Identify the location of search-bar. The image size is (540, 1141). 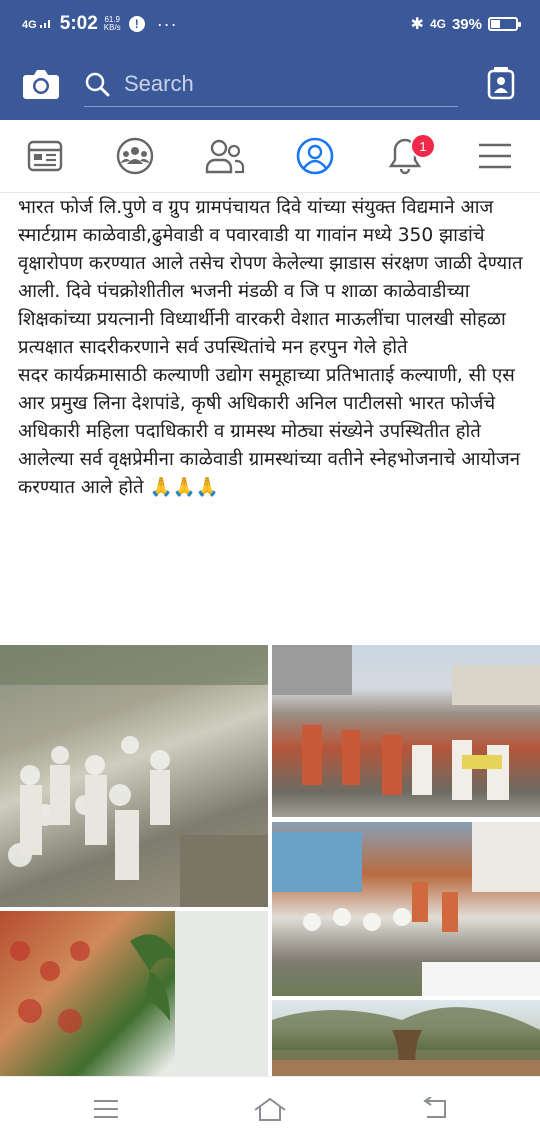
(271, 84).